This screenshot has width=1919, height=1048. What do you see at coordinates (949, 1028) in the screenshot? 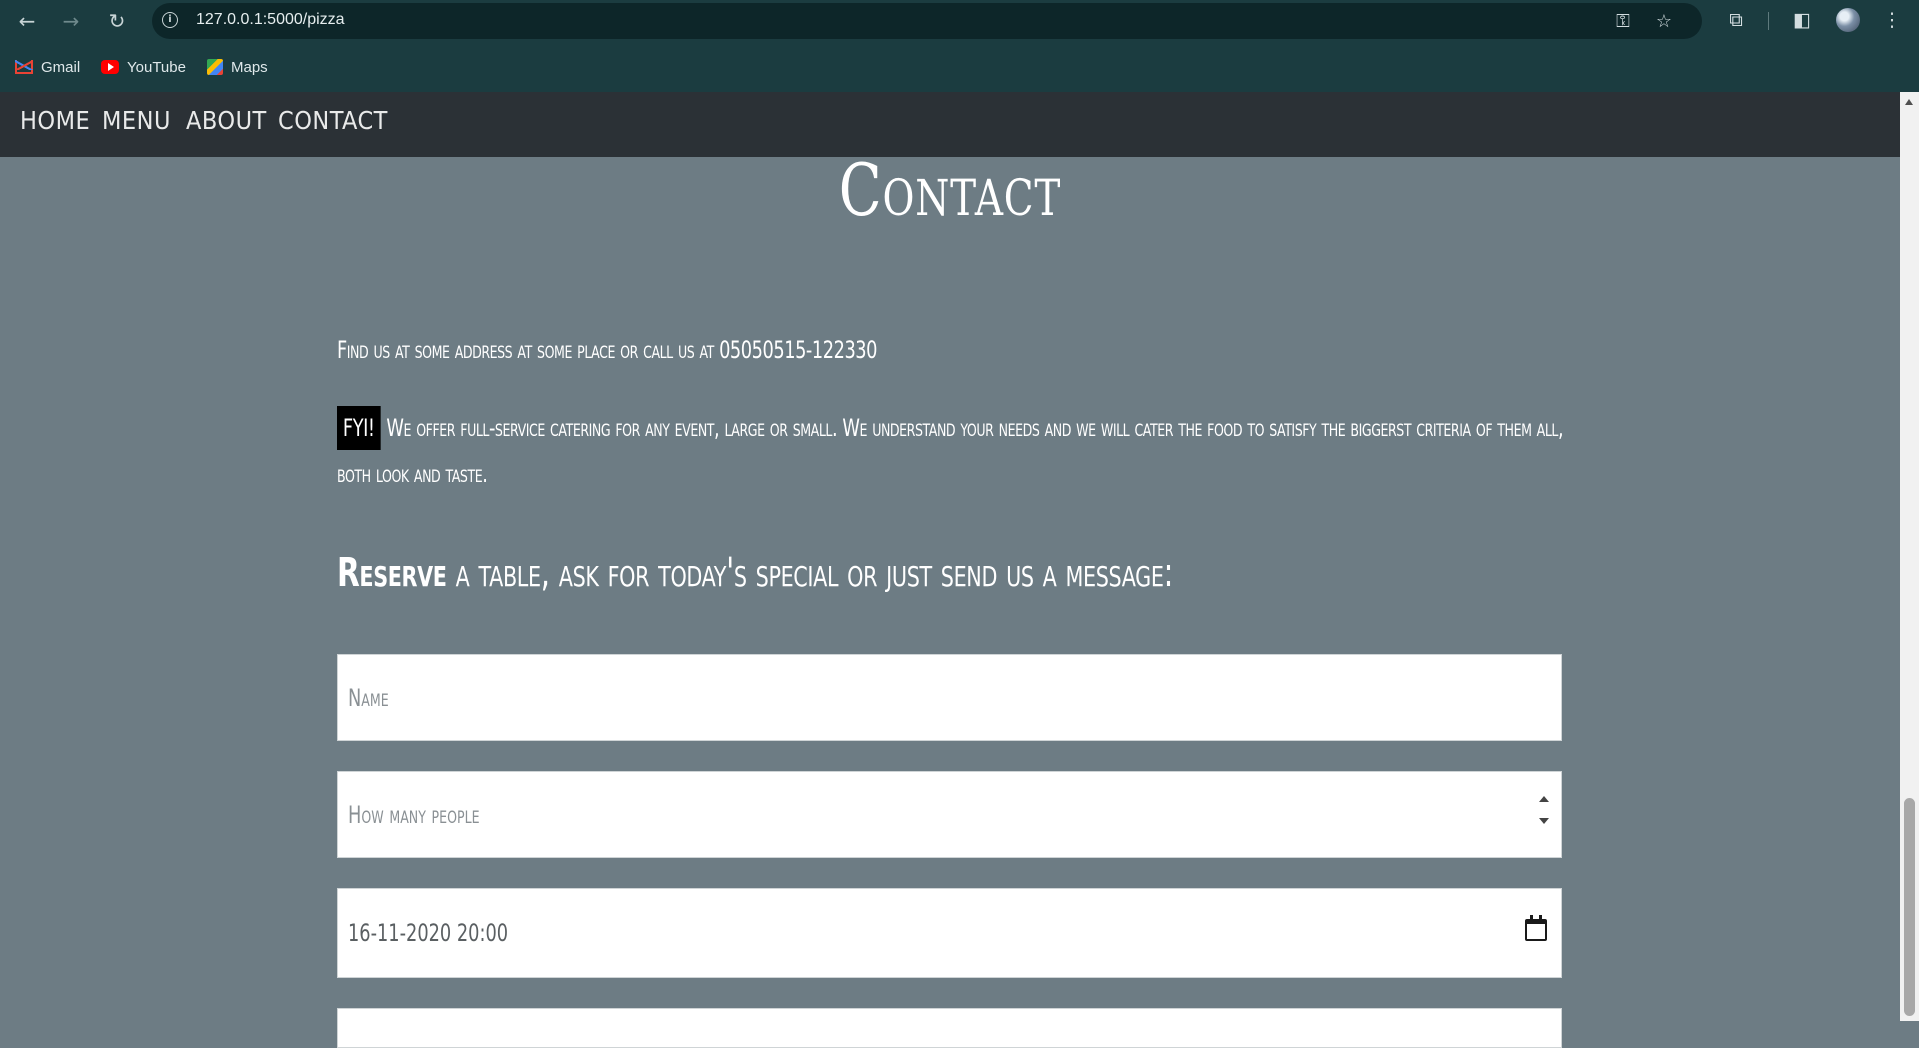
I see `message-field` at bounding box center [949, 1028].